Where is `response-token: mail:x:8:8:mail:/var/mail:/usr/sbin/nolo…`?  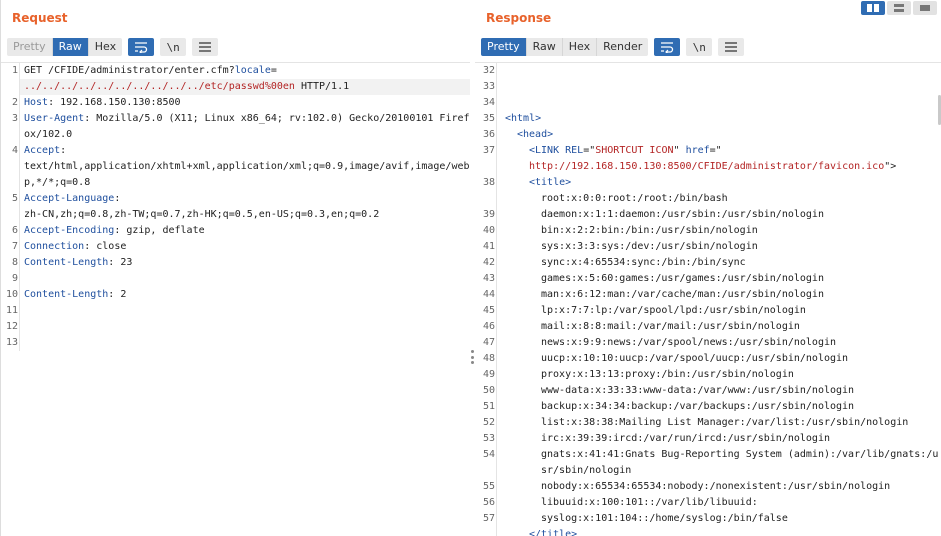
response-token: mail:x:8:8:mail:/var/mail:/usr/sbin/nolo… is located at coordinates (670, 326).